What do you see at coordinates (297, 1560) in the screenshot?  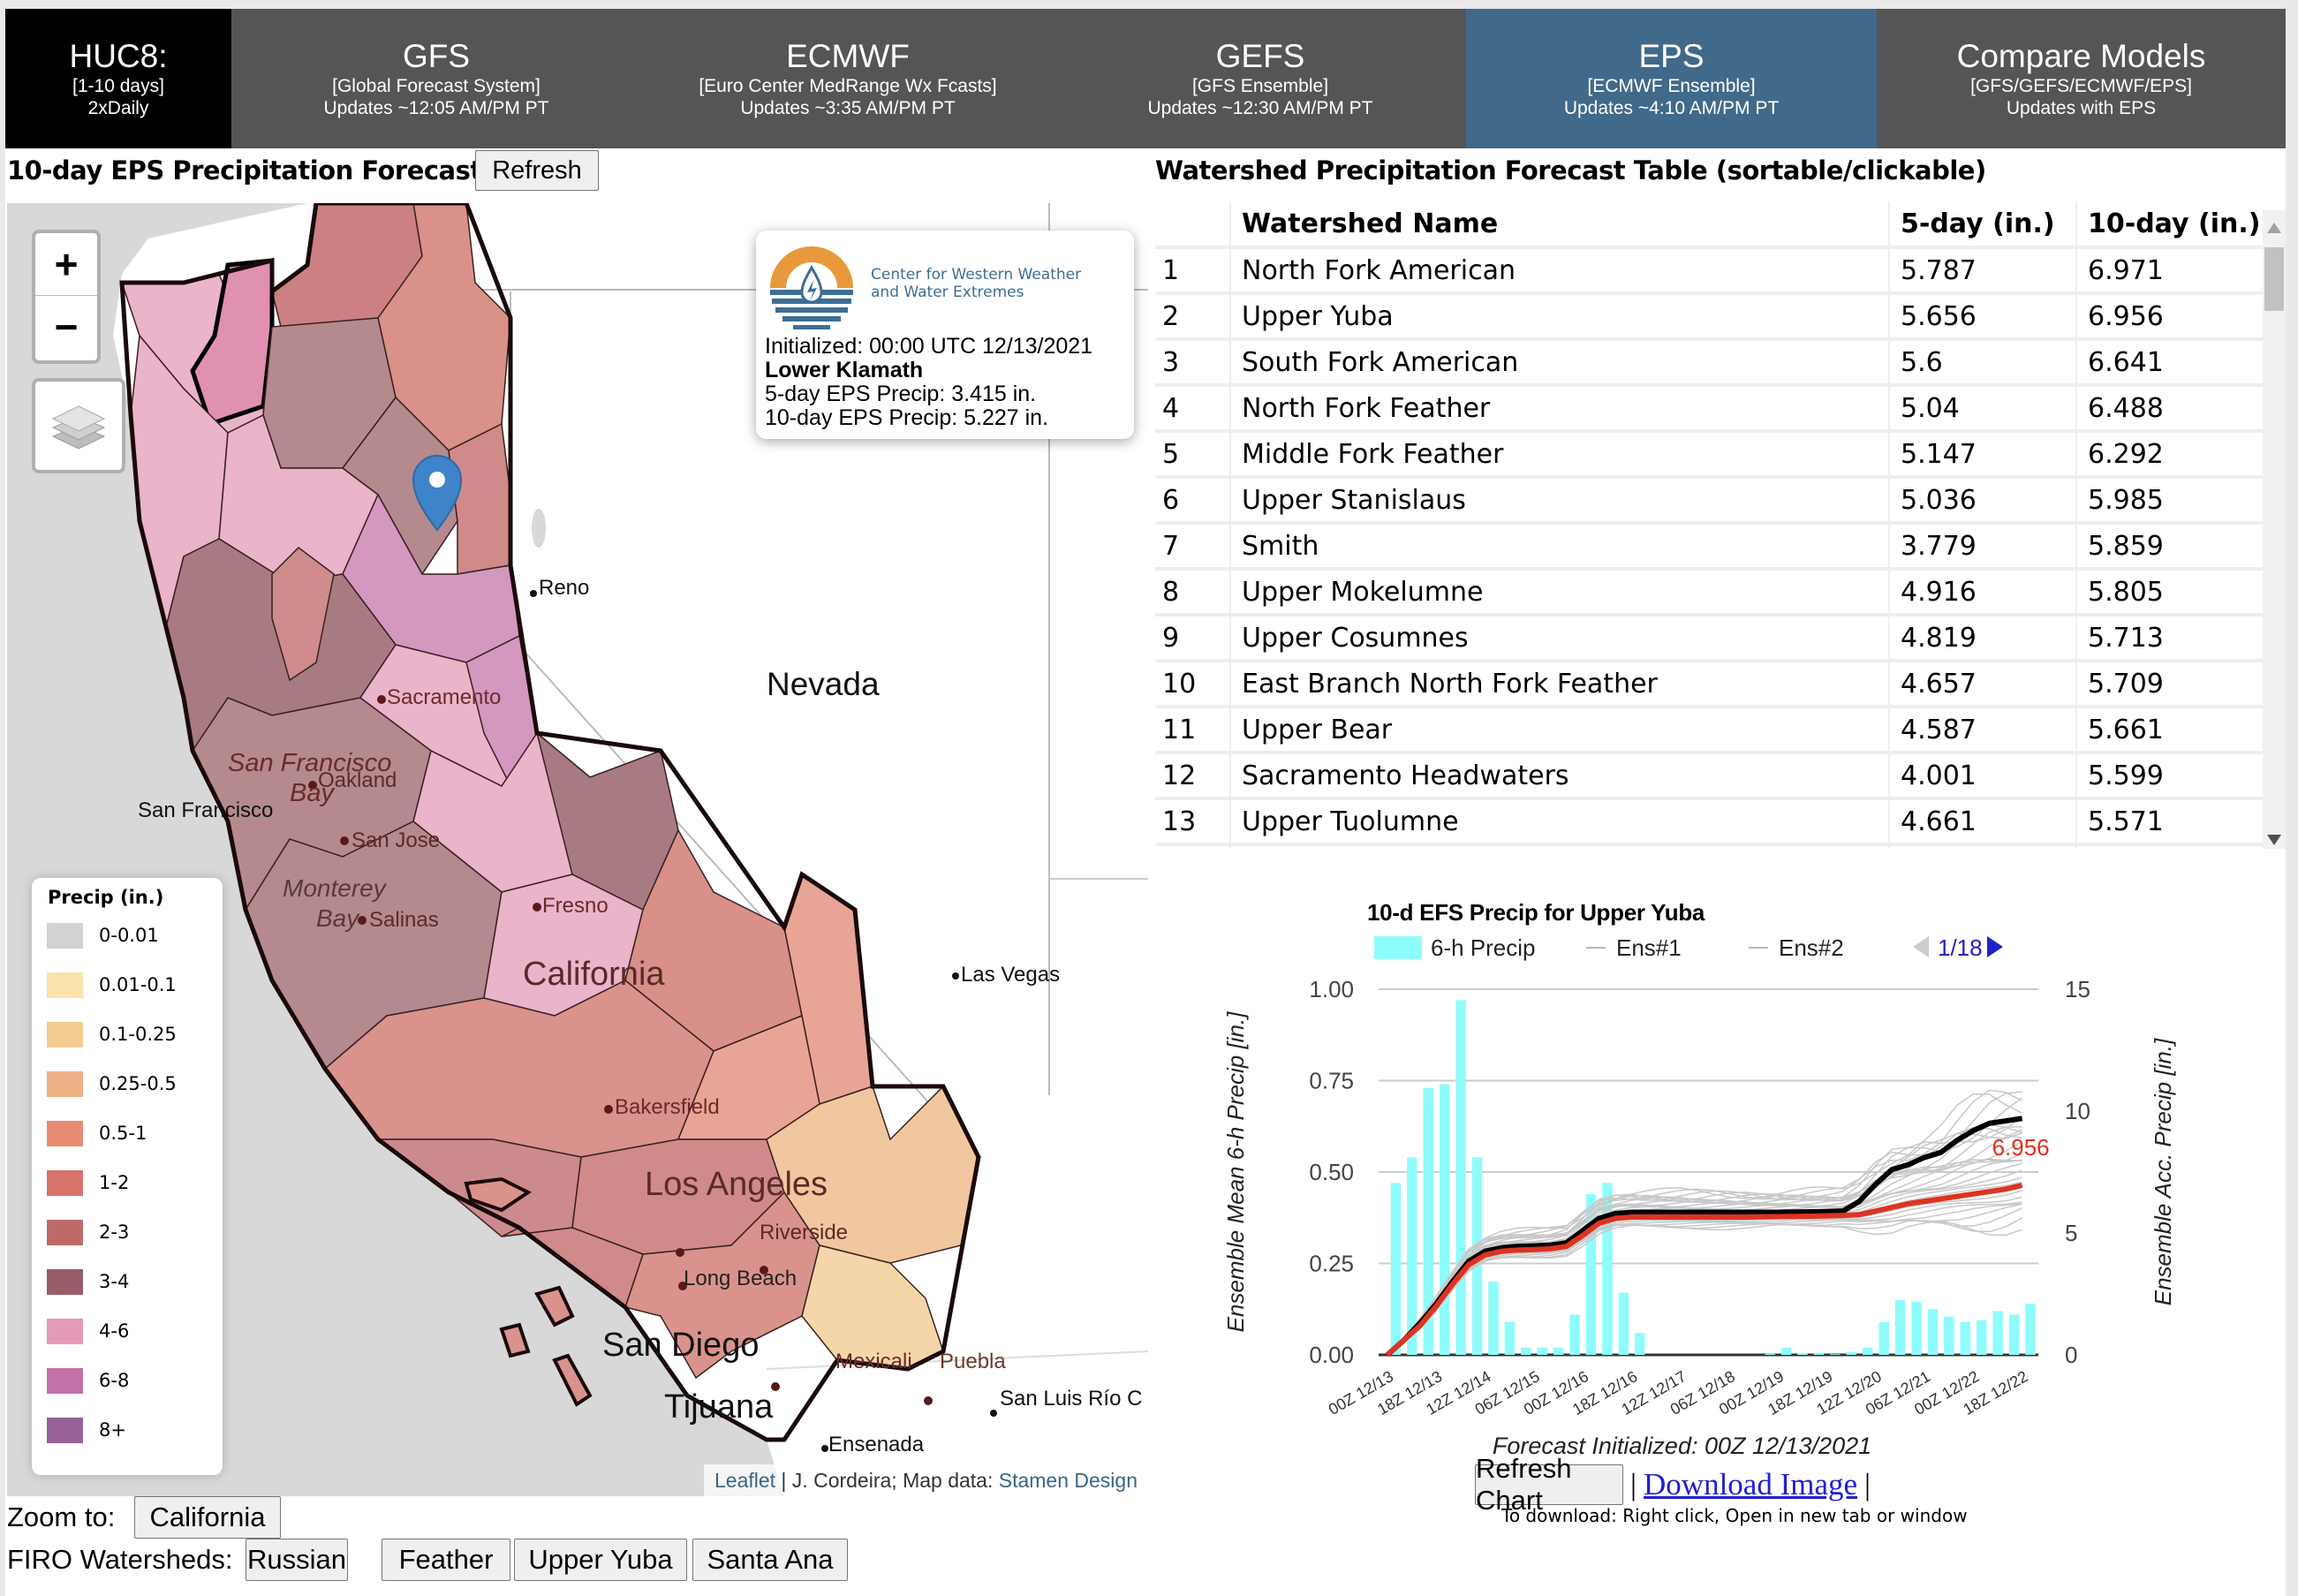 I see `firo-russian-button: Russian` at bounding box center [297, 1560].